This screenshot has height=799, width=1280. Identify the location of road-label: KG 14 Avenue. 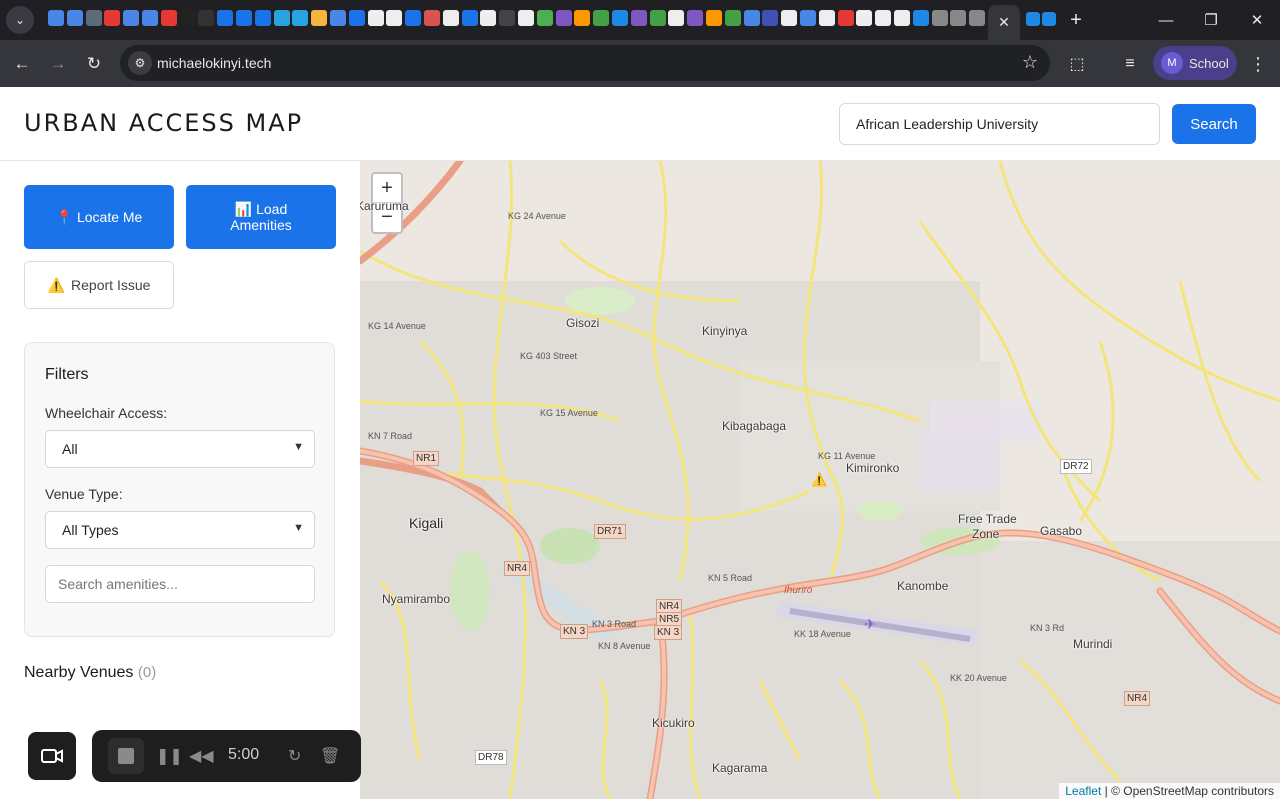
(397, 326).